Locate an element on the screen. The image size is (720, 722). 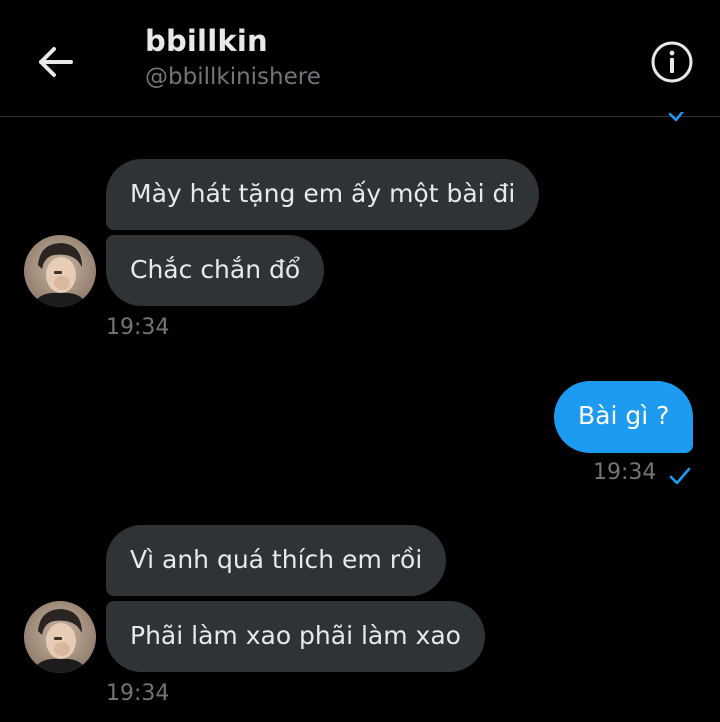
received-message-bubble: Mày hát tặng em ấy một bài đi is located at coordinates (323, 194).